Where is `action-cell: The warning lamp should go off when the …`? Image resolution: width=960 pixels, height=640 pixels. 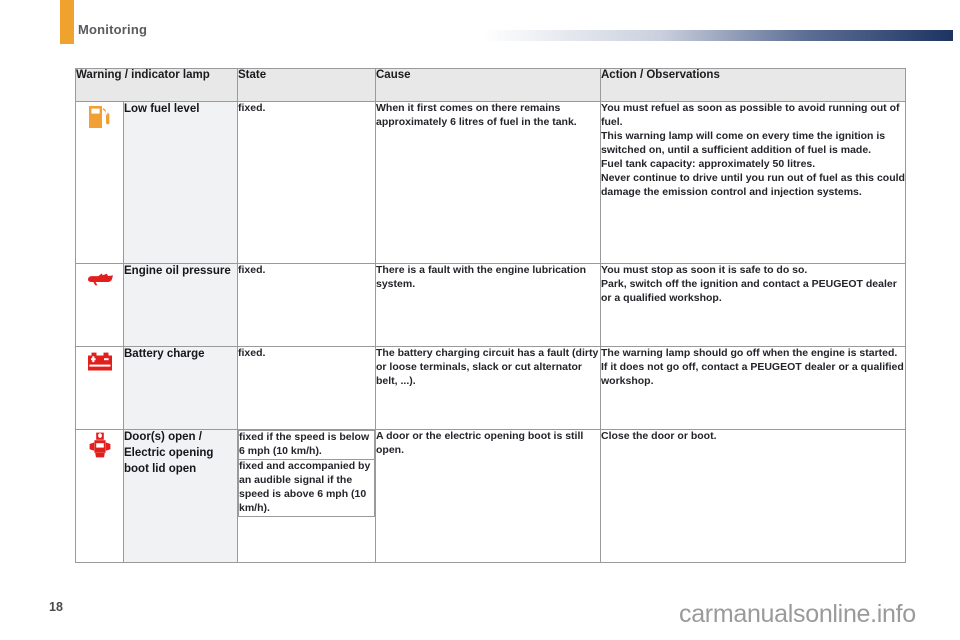
action-cell: The warning lamp should go off when the … is located at coordinates (753, 388).